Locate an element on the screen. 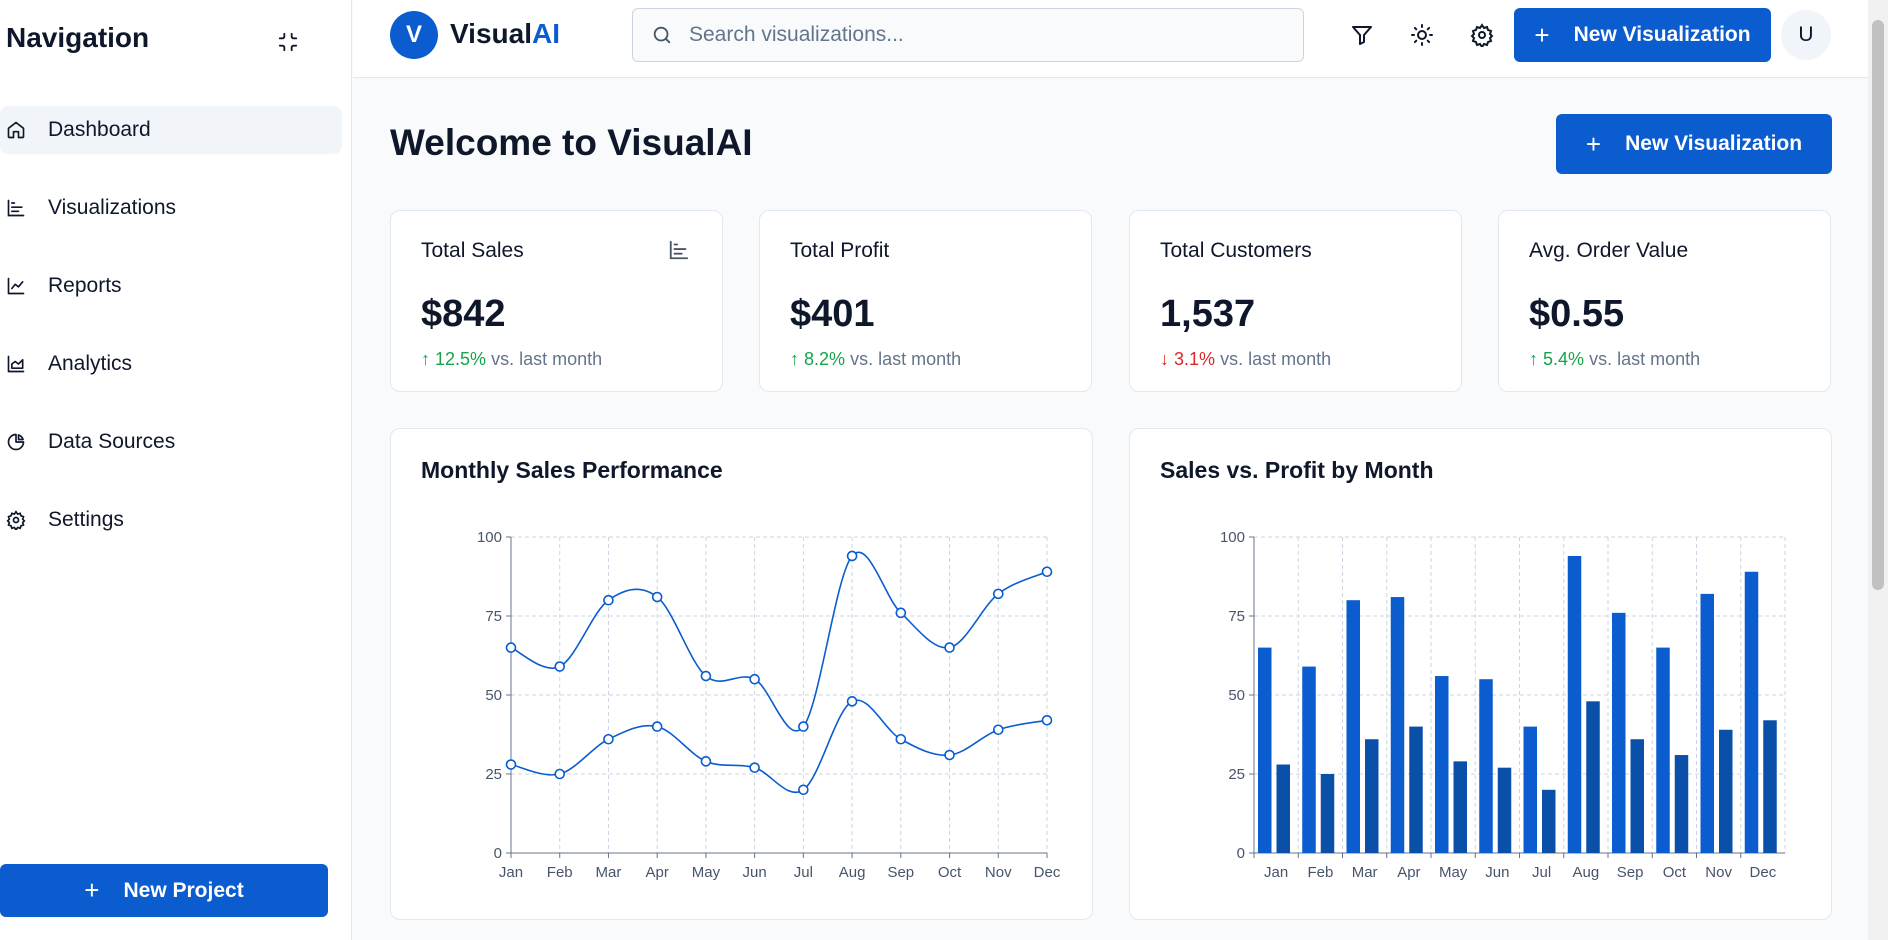 Image resolution: width=1888 pixels, height=940 pixels. y-tick-label: 75 is located at coordinates (493, 616).